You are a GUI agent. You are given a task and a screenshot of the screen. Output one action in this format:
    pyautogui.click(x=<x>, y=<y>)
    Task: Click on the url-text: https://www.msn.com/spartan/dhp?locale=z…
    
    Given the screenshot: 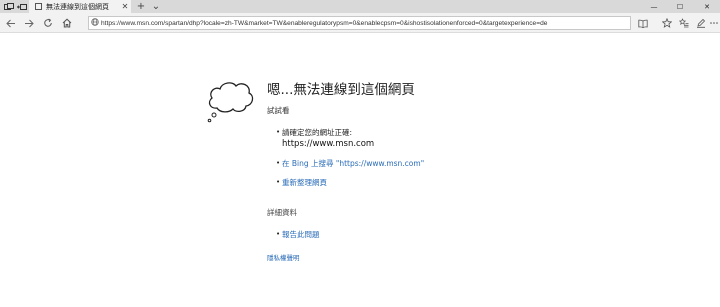 What is the action you would take?
    pyautogui.click(x=365, y=23)
    